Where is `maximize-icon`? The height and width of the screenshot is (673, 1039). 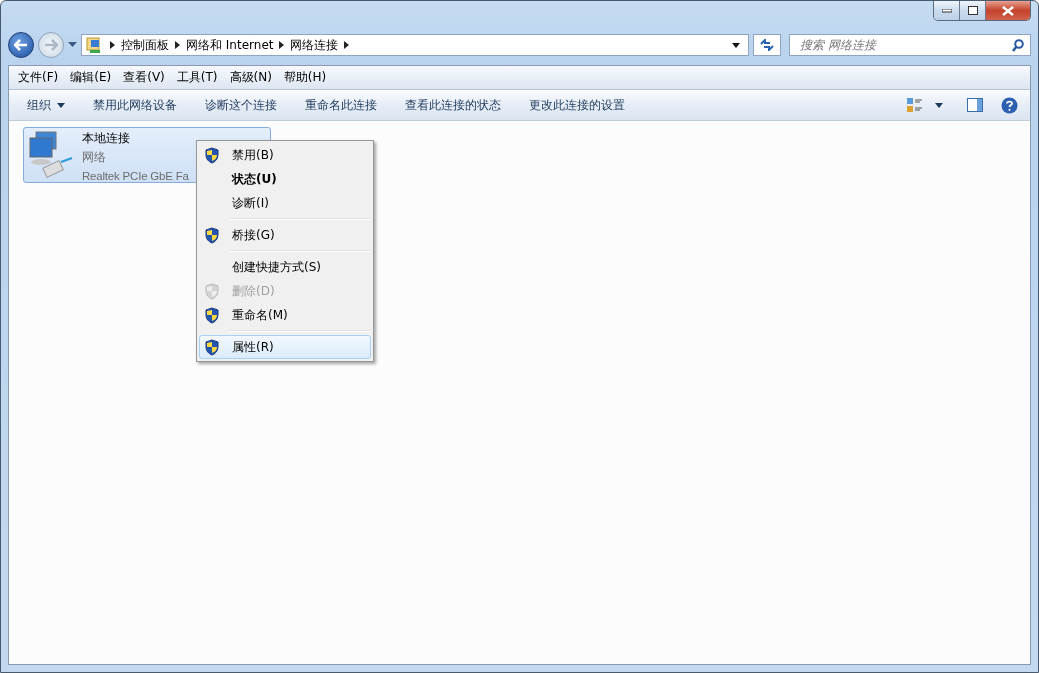
maximize-icon is located at coordinates (972, 10).